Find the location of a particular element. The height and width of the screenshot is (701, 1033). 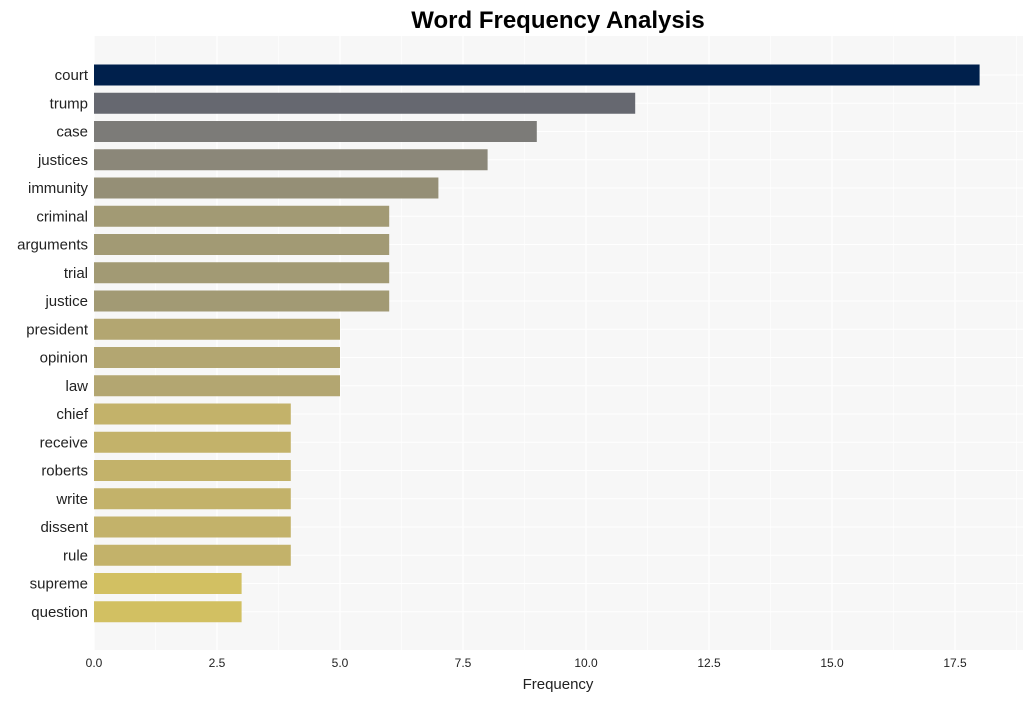

y-tick-label-trump: trump is located at coordinates (69, 103).